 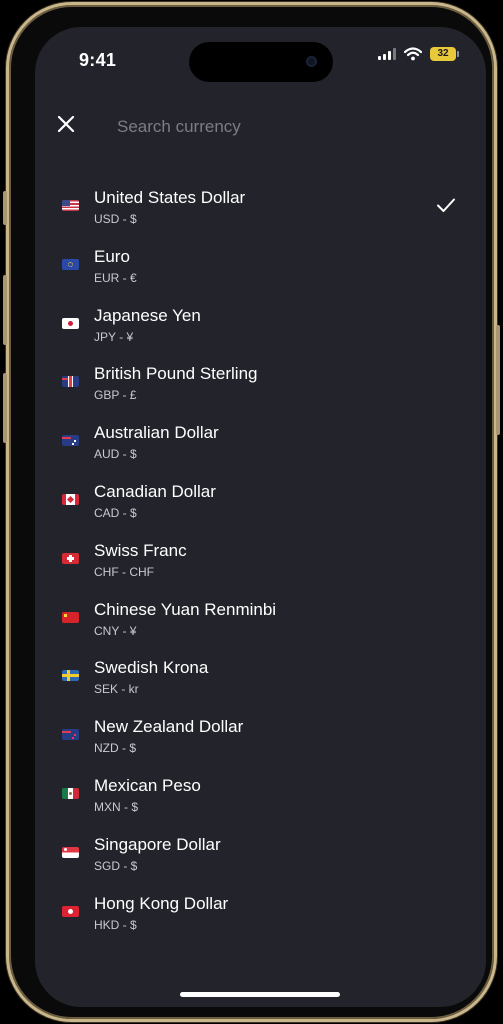 What do you see at coordinates (155, 491) in the screenshot?
I see `currency-name: Canadian Dollar` at bounding box center [155, 491].